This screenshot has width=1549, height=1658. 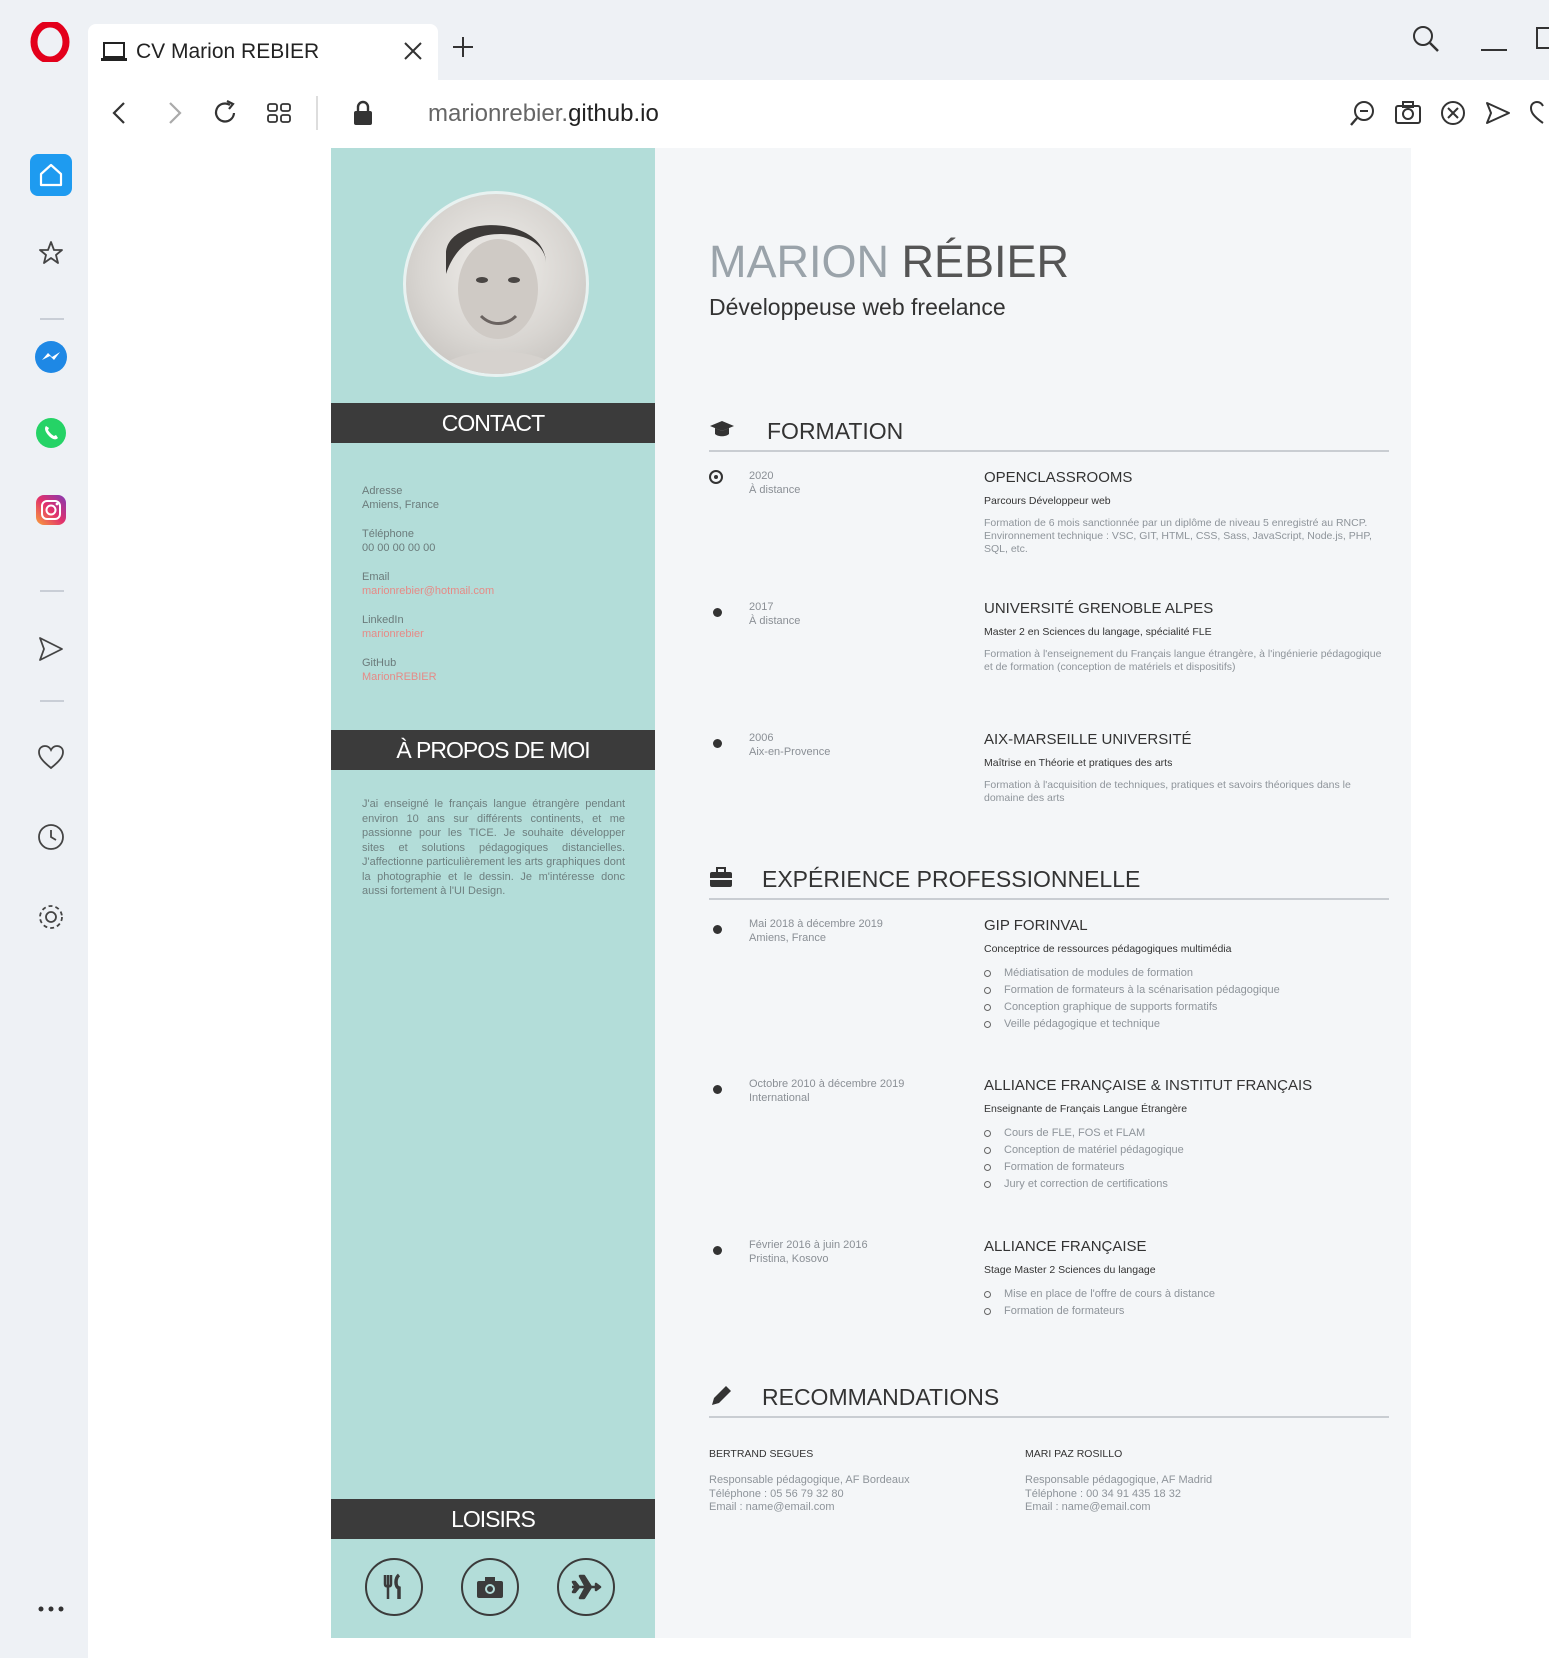 I want to click on entry-period: Février 2016 à juin 2016, so click(x=808, y=1245).